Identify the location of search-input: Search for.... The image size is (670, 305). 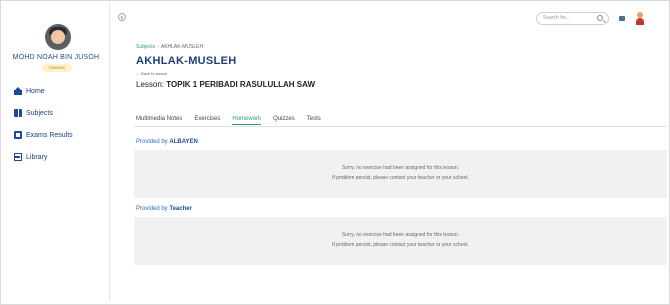
(572, 18).